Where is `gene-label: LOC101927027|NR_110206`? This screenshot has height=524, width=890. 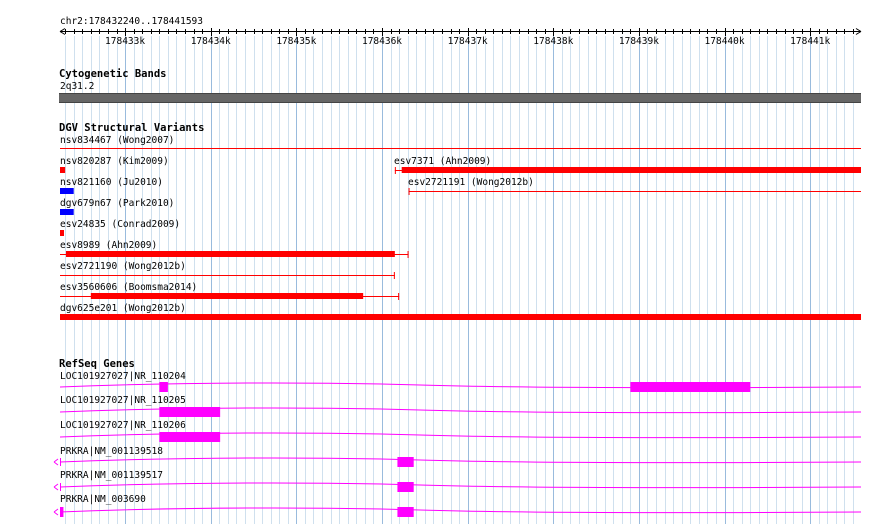
gene-label: LOC101927027|NR_110206 is located at coordinates (123, 425).